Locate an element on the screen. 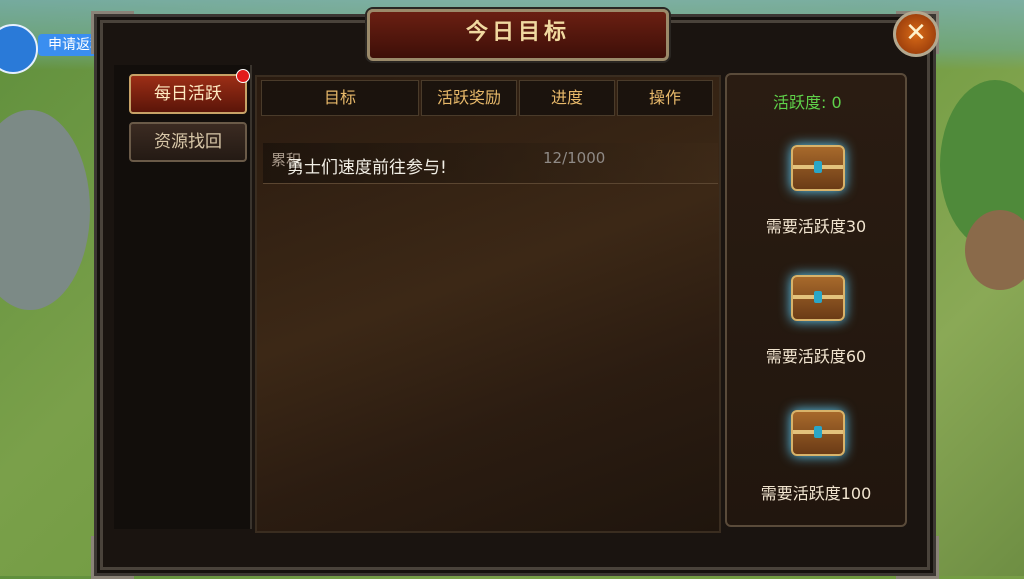 The image size is (1024, 579). tab-resource-recovery-label: 资源找回 is located at coordinates (188, 142).